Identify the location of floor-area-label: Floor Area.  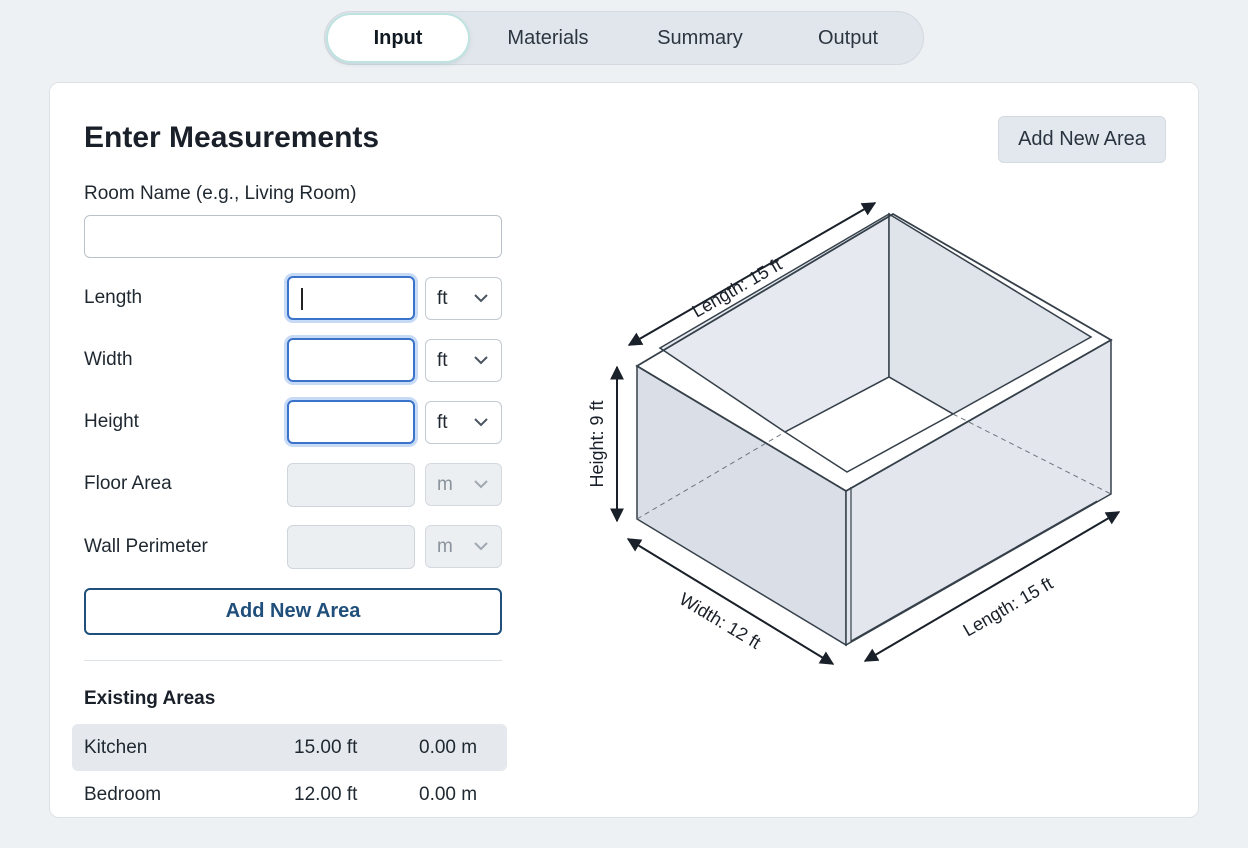
(128, 483).